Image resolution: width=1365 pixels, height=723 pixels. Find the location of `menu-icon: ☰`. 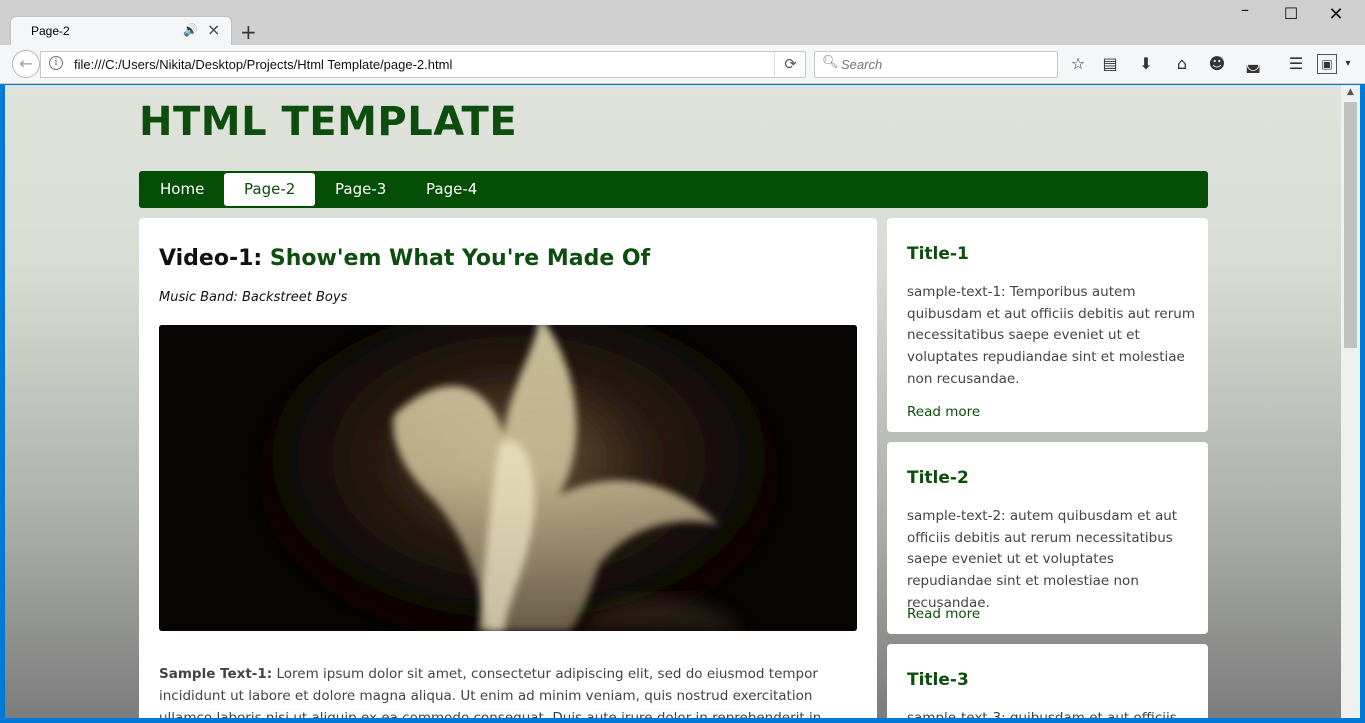

menu-icon: ☰ is located at coordinates (1296, 64).